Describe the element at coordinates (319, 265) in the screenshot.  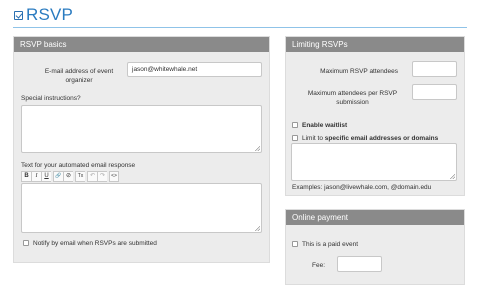
I see `fee-label: Fee:` at that location.